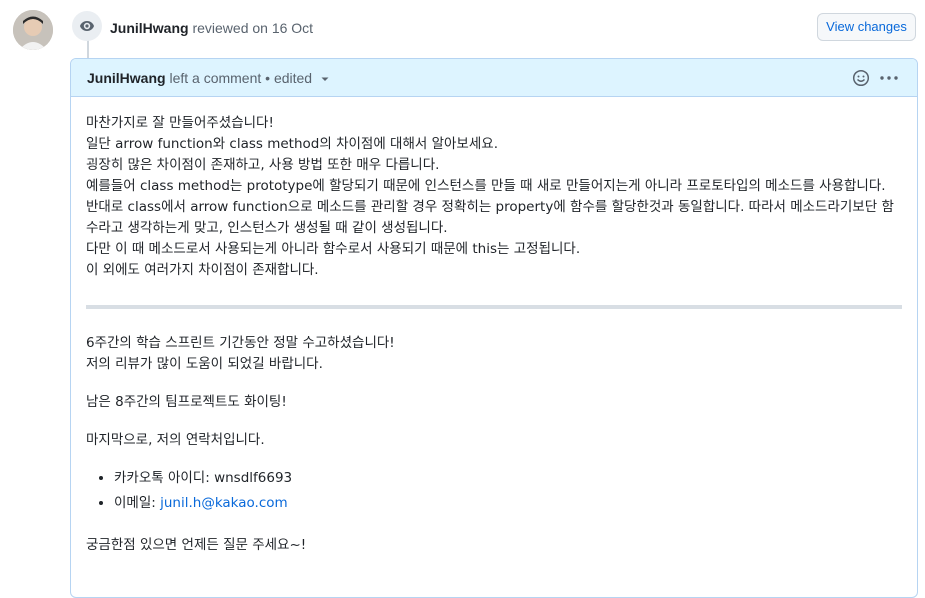 The height and width of the screenshot is (598, 925). What do you see at coordinates (186, 402) in the screenshot?
I see `fighting-line: 남은 8주간의 팀프로젝트도 화이팅!` at bounding box center [186, 402].